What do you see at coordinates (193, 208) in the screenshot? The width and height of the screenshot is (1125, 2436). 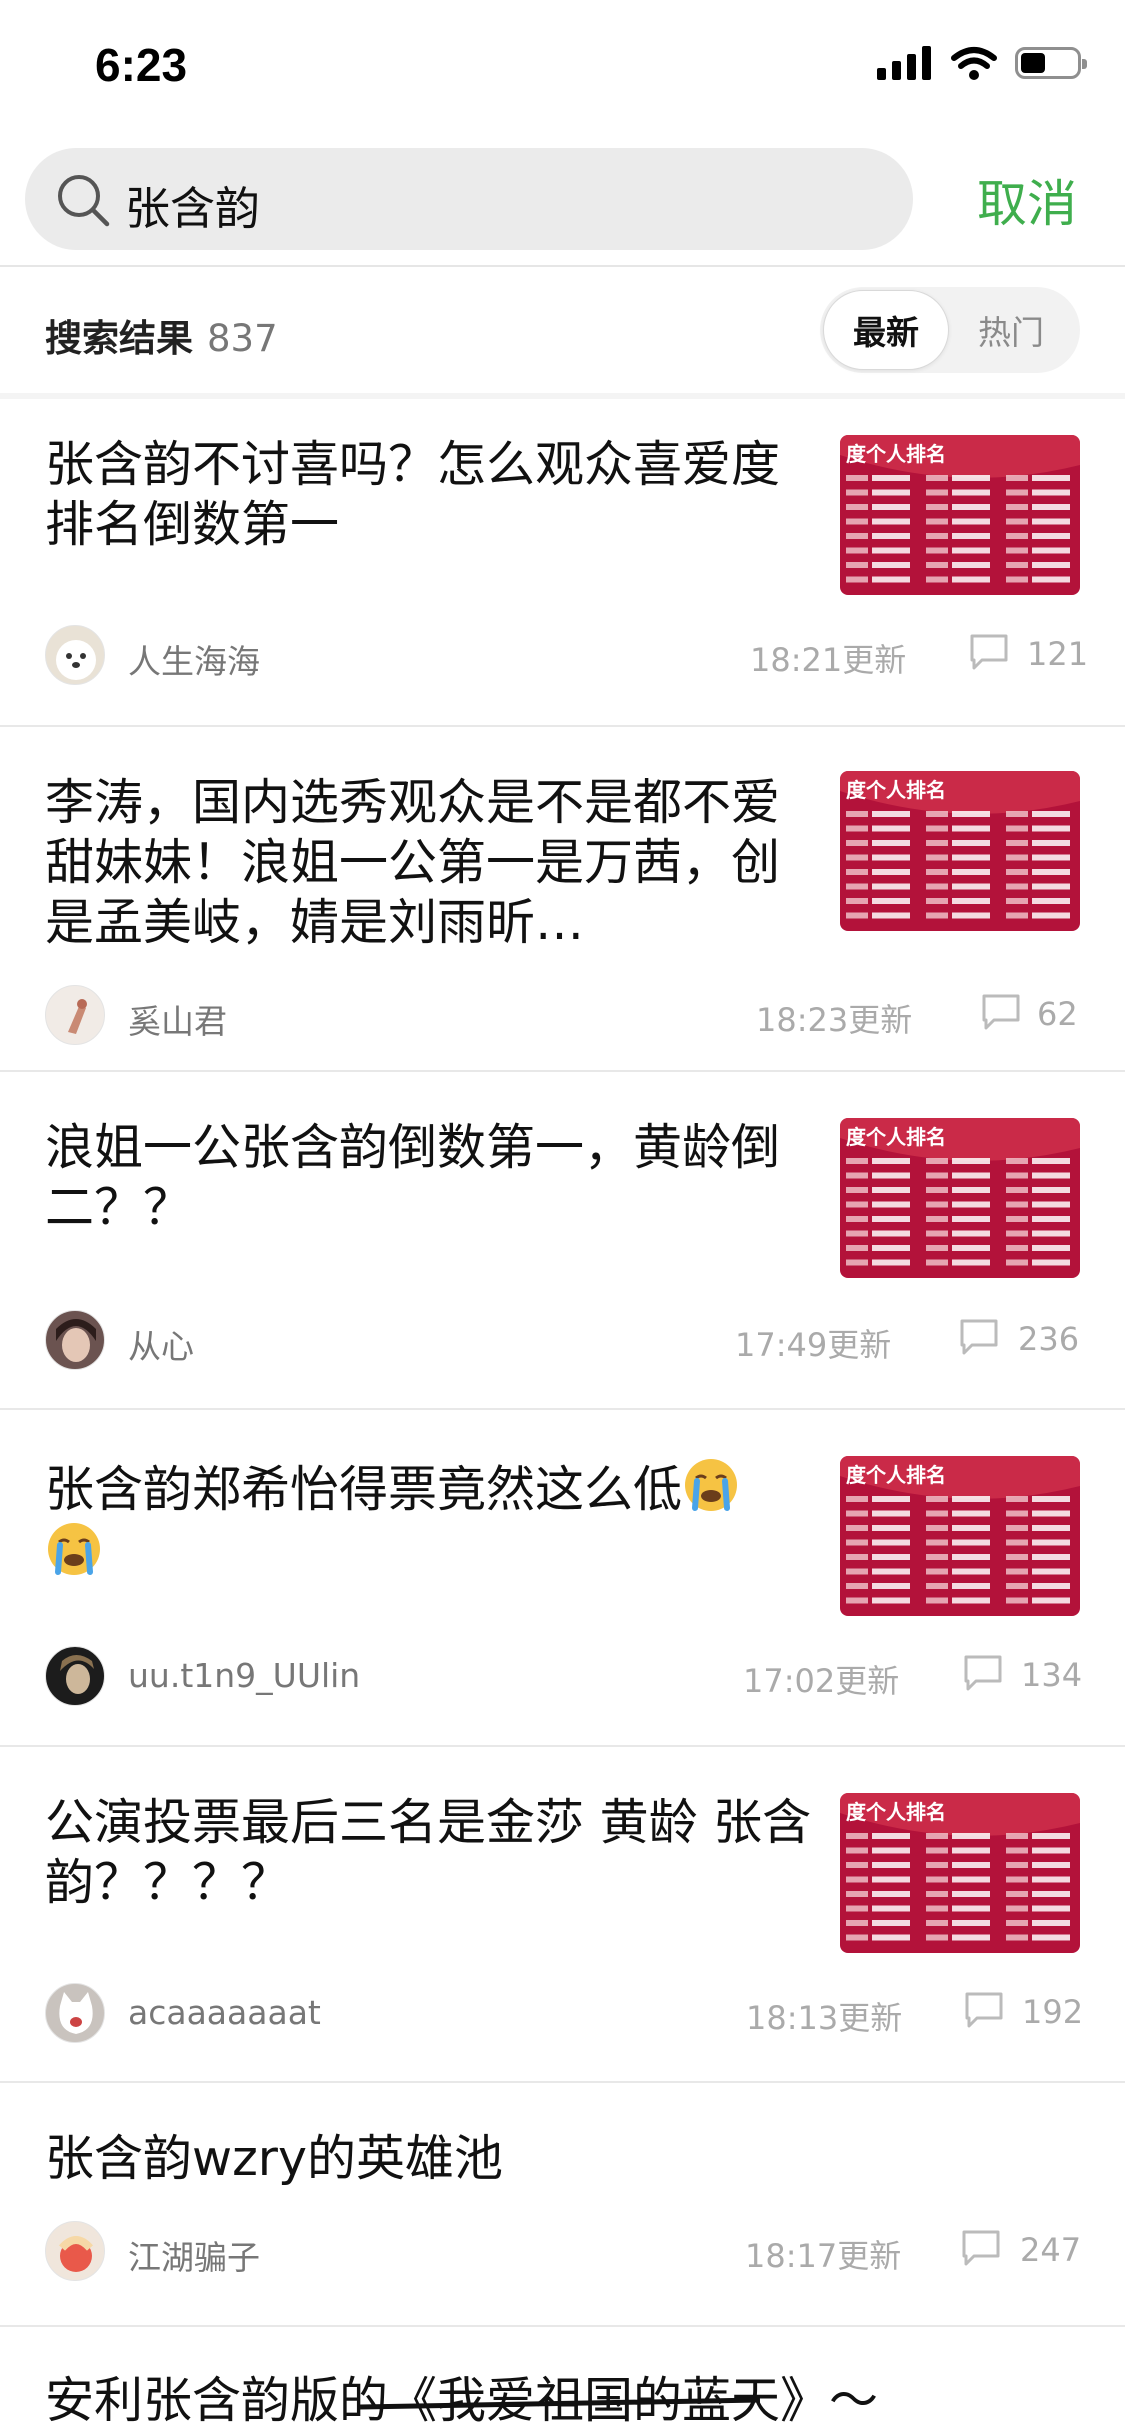 I see `search-query: 张含韵` at bounding box center [193, 208].